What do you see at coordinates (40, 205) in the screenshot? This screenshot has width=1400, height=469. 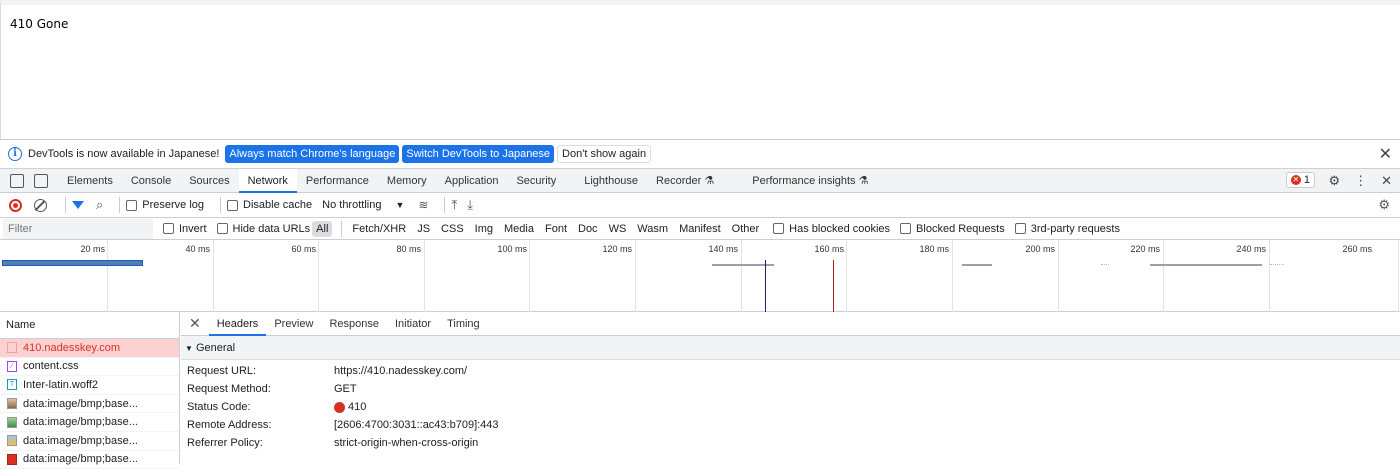 I see `clear-icon` at bounding box center [40, 205].